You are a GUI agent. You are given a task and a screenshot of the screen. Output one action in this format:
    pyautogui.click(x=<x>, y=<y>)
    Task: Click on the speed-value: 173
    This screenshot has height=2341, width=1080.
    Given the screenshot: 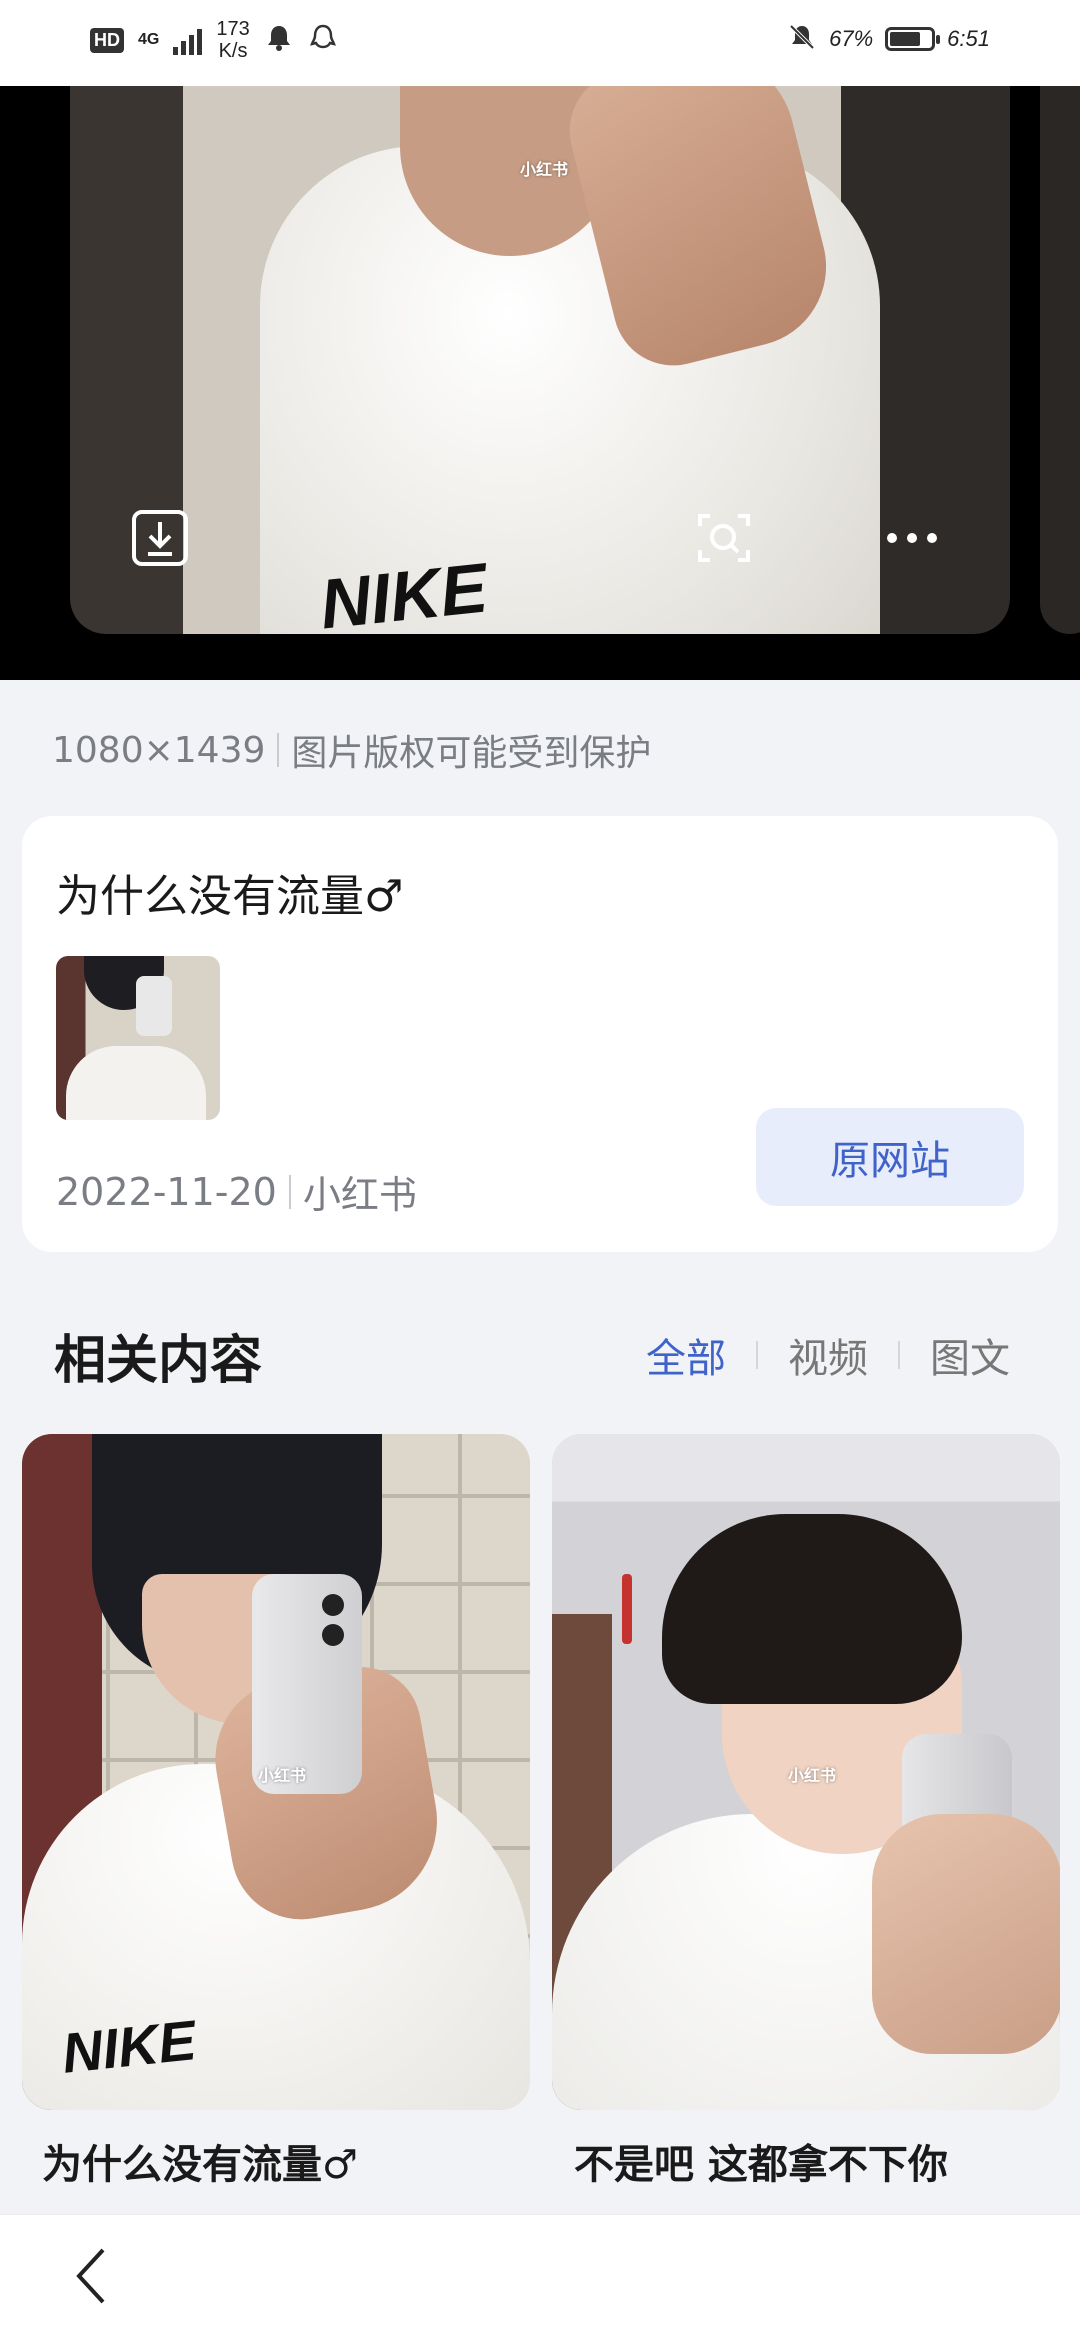 What is the action you would take?
    pyautogui.click(x=233, y=29)
    